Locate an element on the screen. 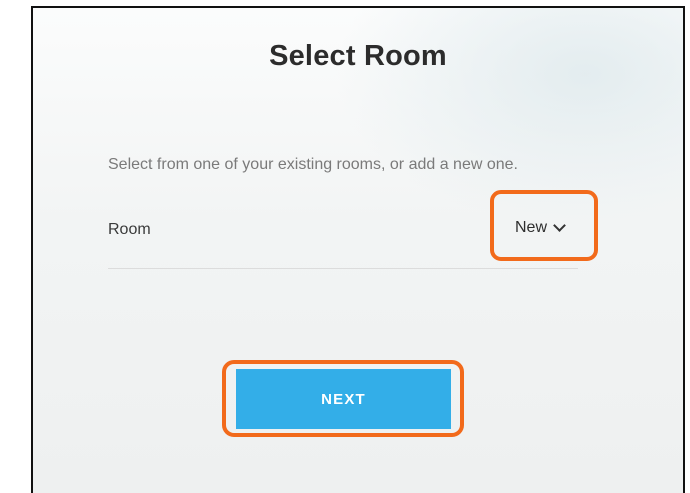 This screenshot has height=493, width=690. page-title: Select Room is located at coordinates (358, 56).